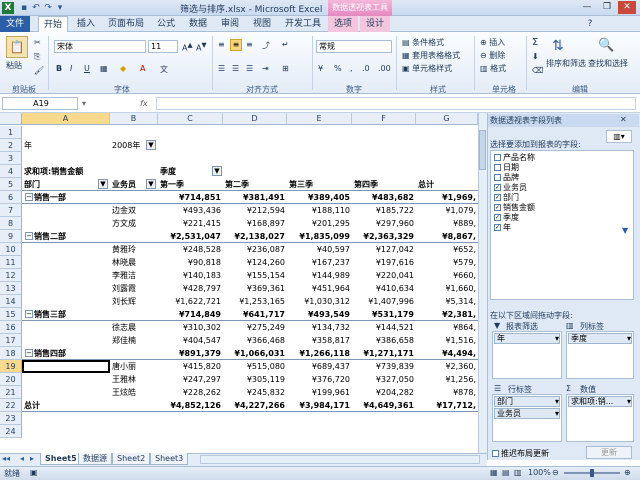 The width and height of the screenshot is (640, 480). What do you see at coordinates (384, 354) in the screenshot?
I see `grid-cell: ¥1,271,171` at bounding box center [384, 354].